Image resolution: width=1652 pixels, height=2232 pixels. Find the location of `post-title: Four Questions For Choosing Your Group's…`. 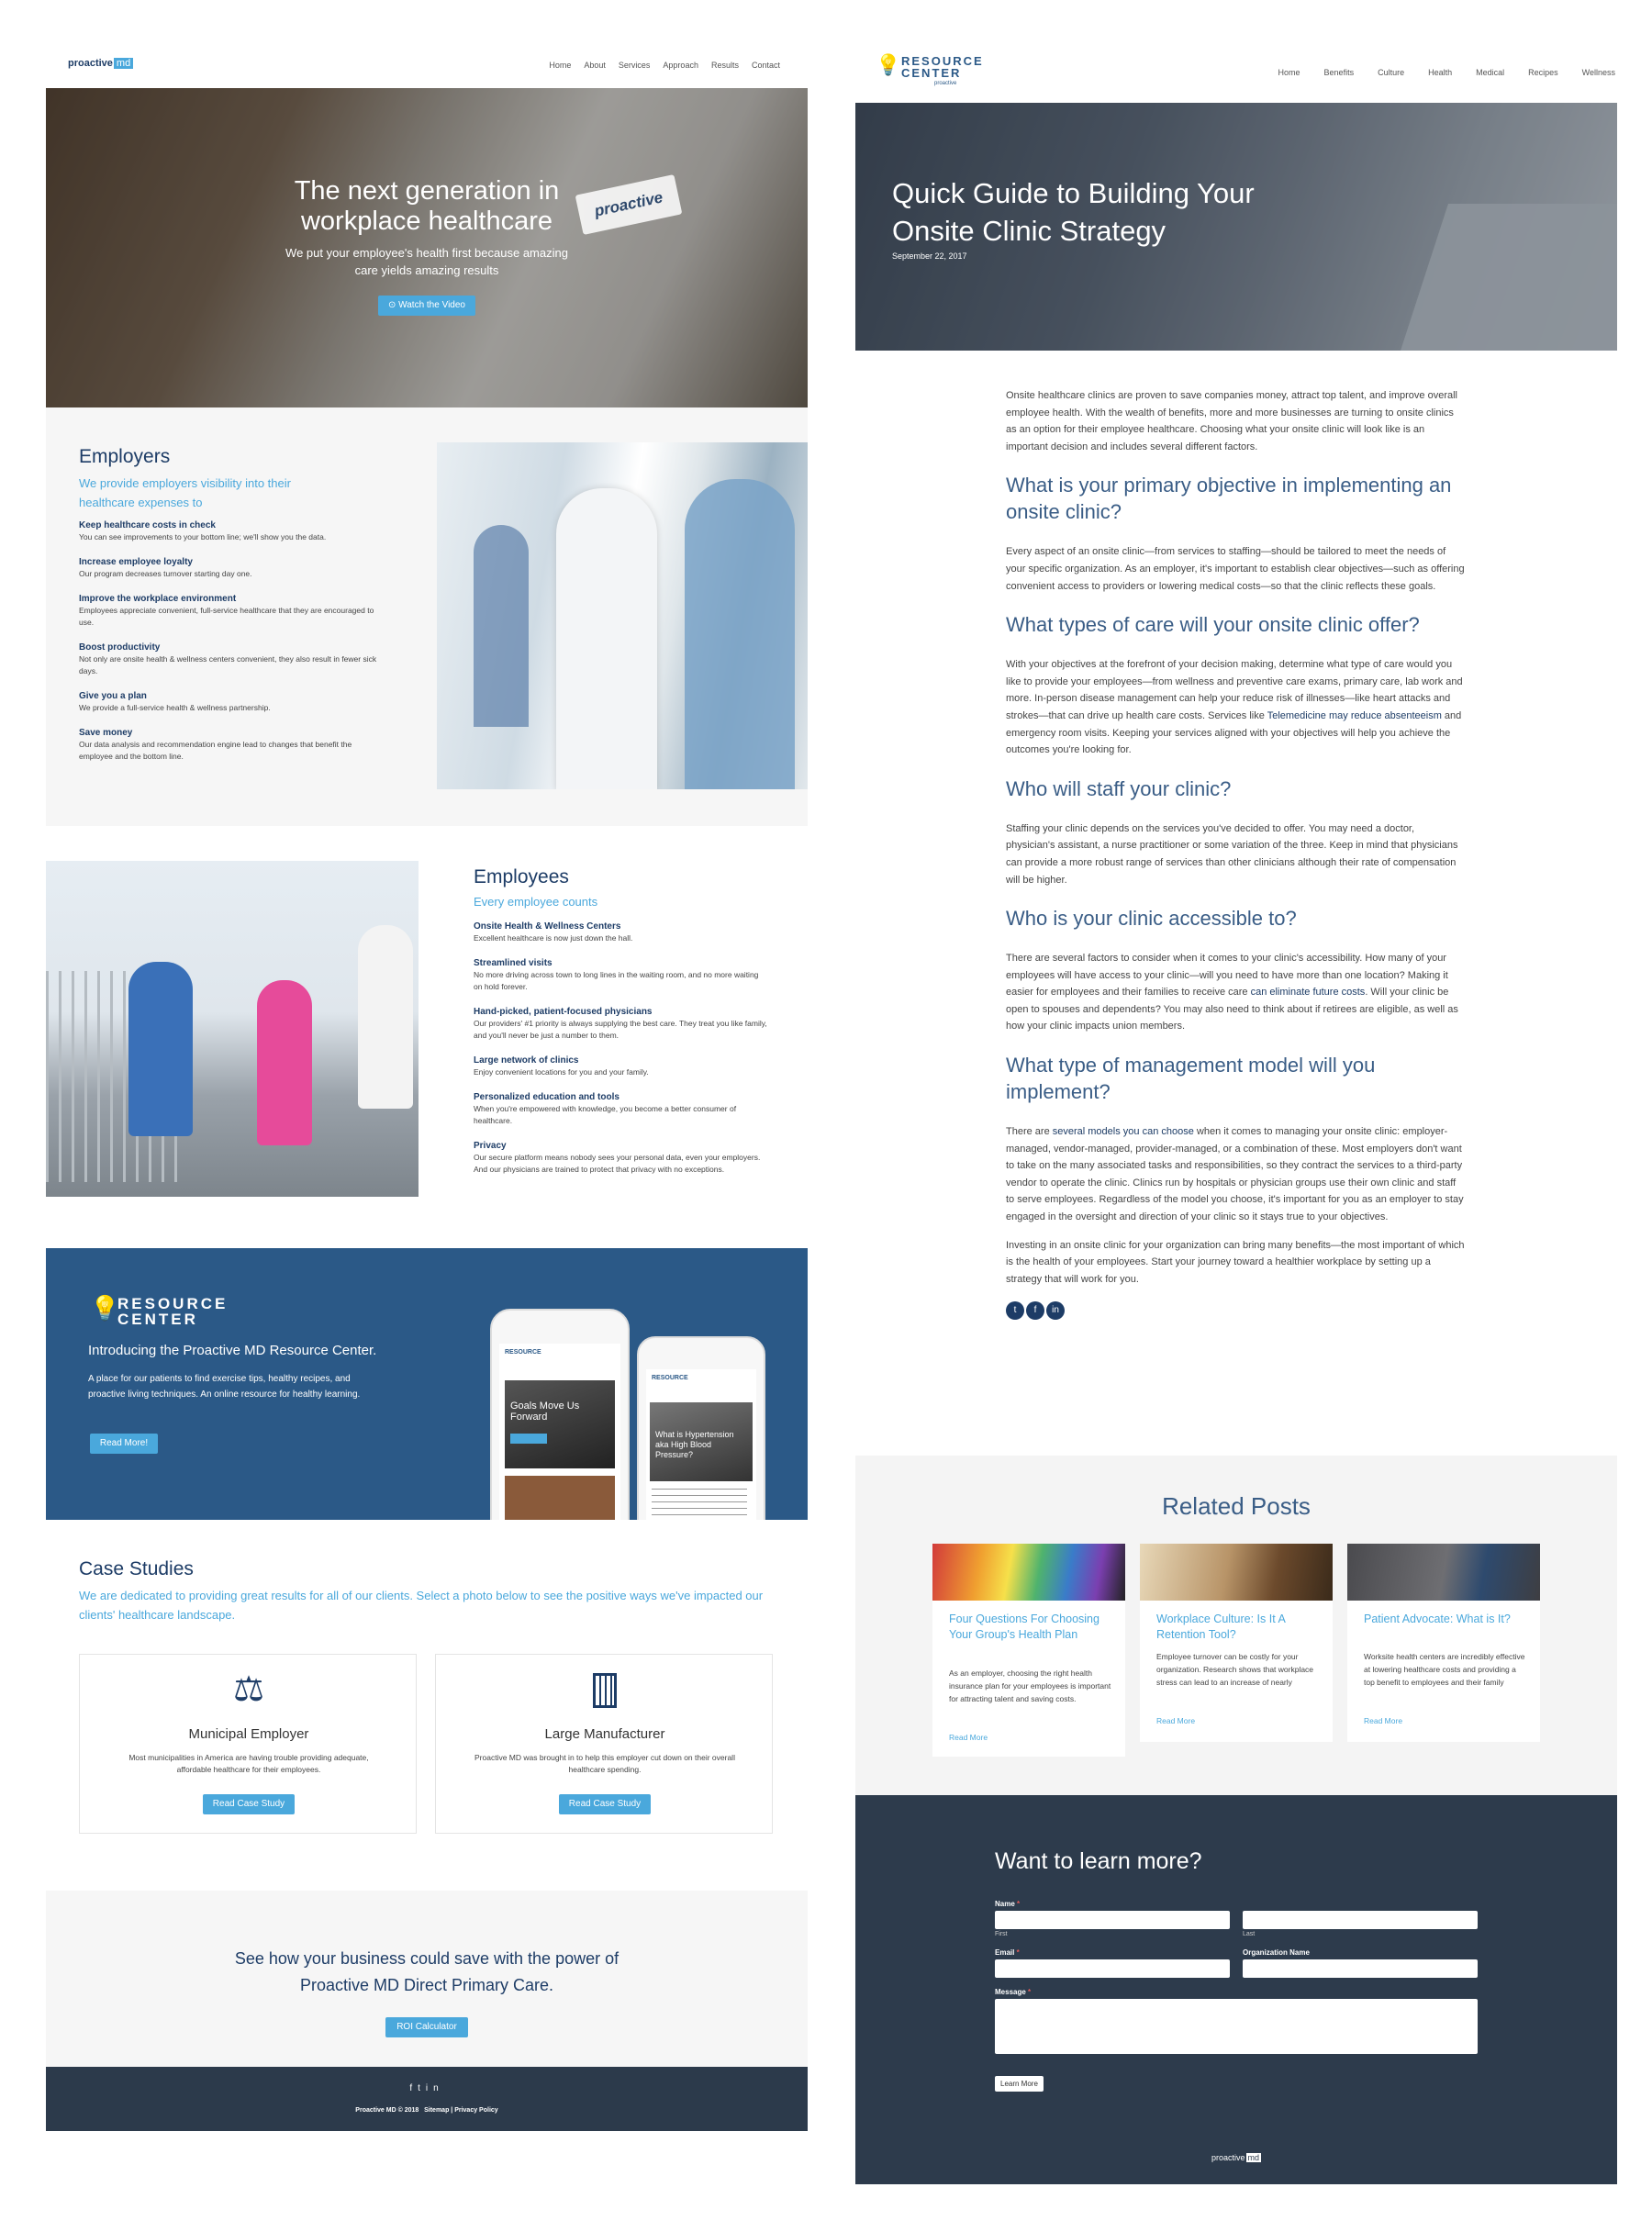

post-title: Four Questions For Choosing Your Group's… is located at coordinates (1031, 1628).